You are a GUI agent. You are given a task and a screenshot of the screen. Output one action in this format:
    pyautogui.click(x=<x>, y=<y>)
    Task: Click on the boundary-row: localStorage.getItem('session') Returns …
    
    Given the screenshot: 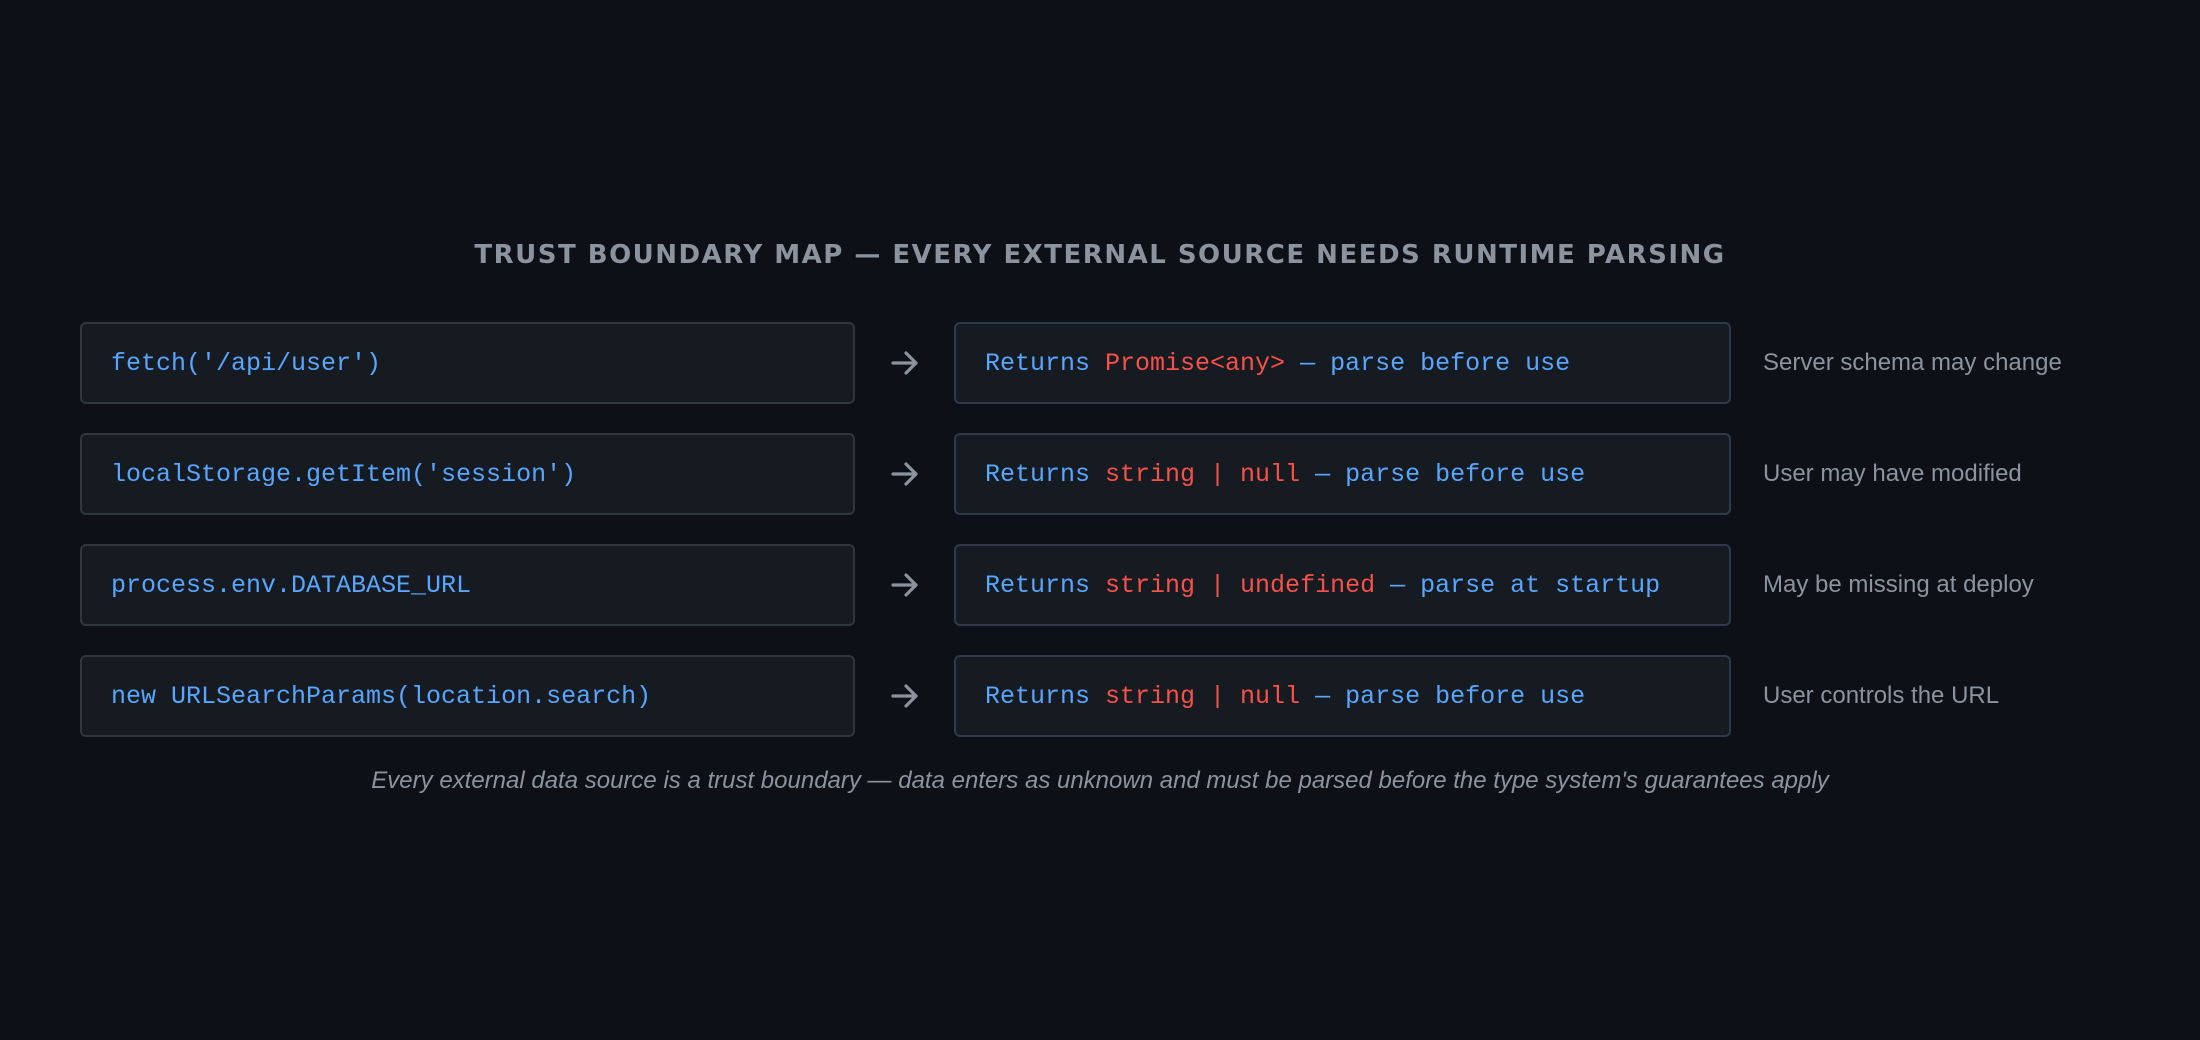 What is the action you would take?
    pyautogui.click(x=1110, y=474)
    